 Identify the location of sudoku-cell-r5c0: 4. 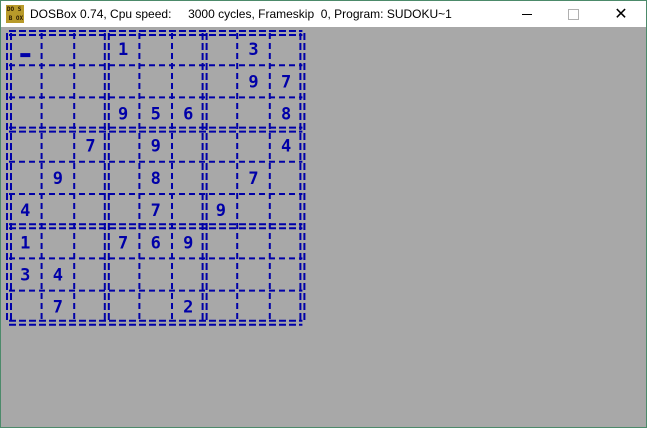
(25, 211).